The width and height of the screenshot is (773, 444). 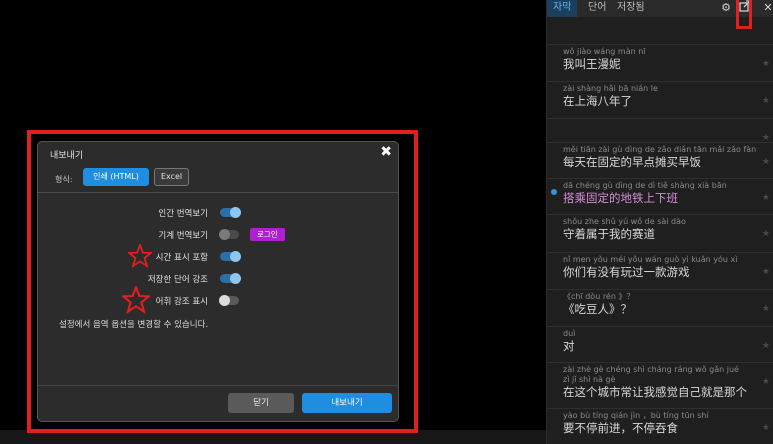 I want to click on option-label: 어휘 강조 표시, so click(x=181, y=302).